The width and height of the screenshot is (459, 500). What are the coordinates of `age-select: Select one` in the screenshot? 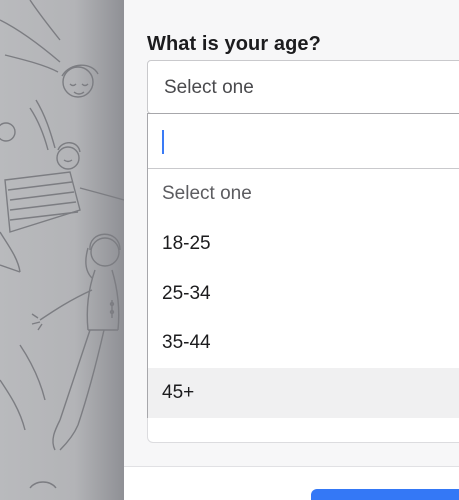 It's located at (303, 87).